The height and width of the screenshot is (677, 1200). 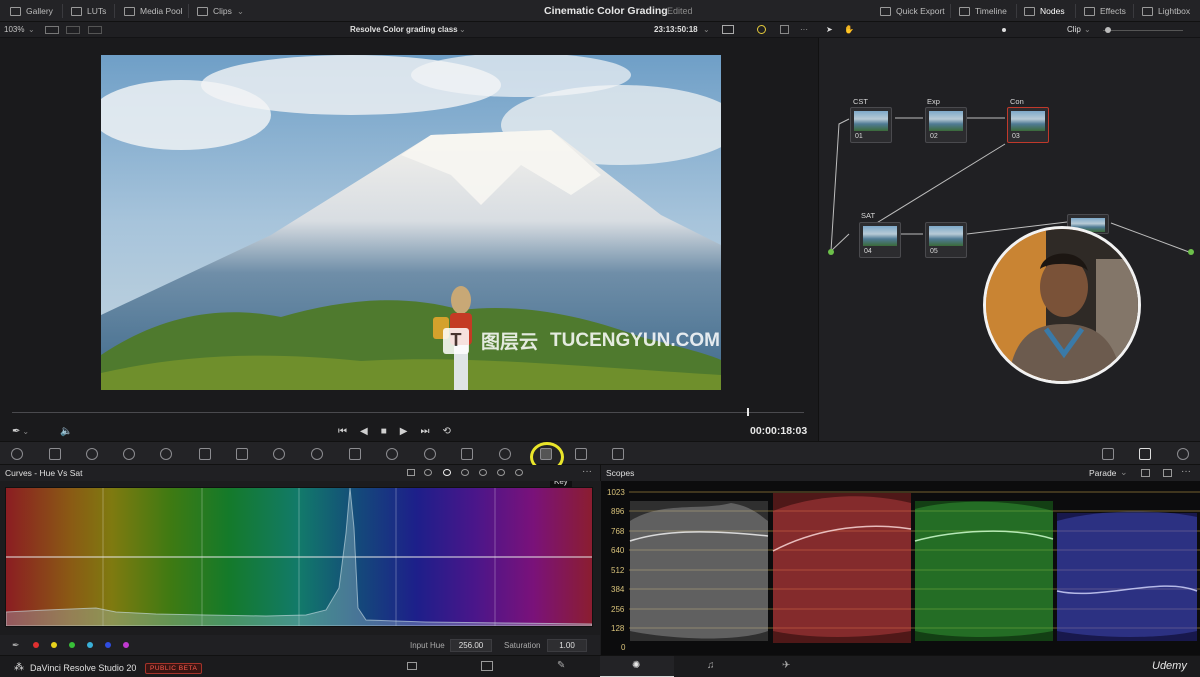 What do you see at coordinates (404, 29) in the screenshot?
I see `clip-name-select: Resolve Color grading class` at bounding box center [404, 29].